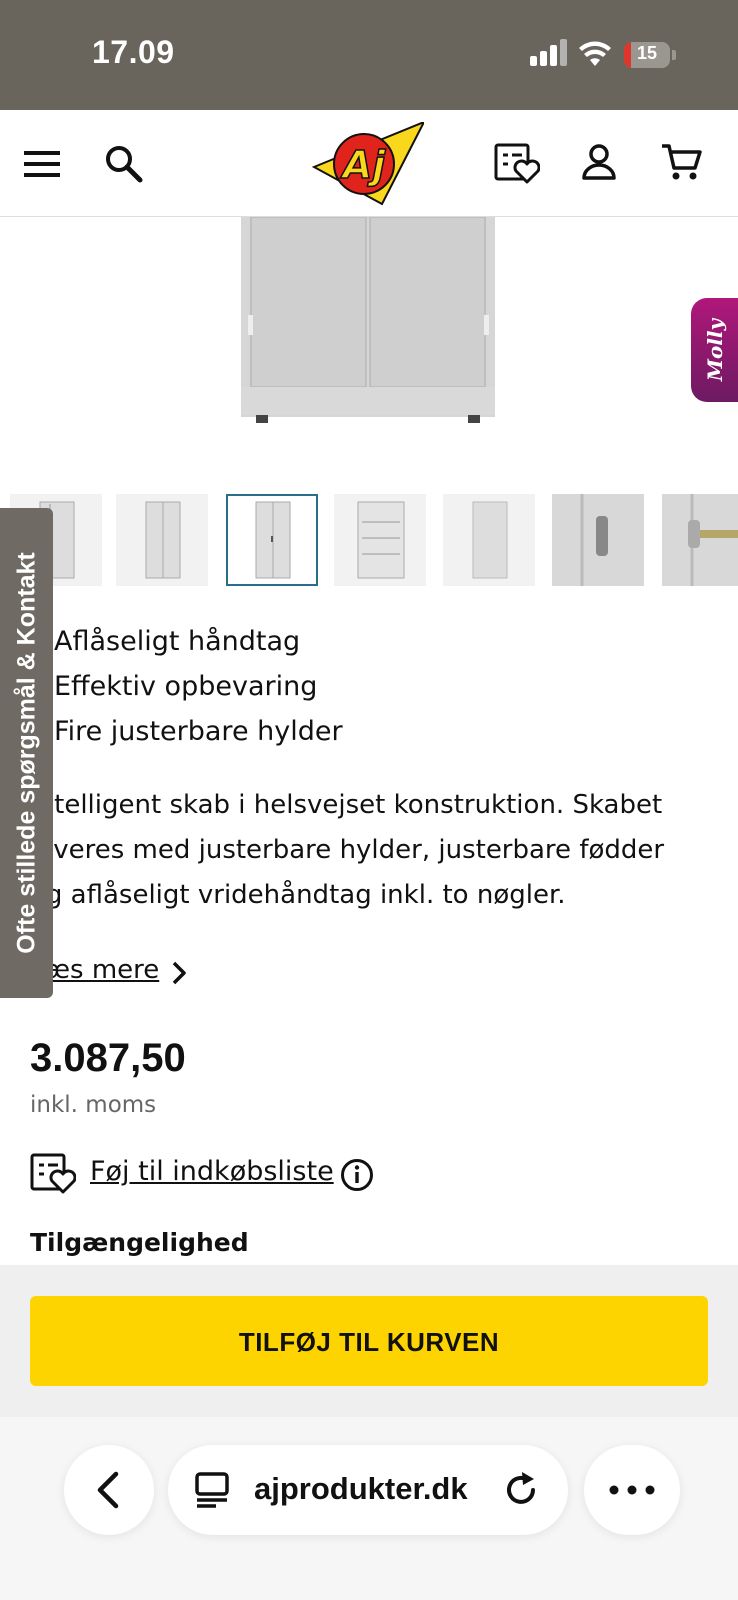  I want to click on browser-toolbar: ajprodukter.dk, so click(369, 1508).